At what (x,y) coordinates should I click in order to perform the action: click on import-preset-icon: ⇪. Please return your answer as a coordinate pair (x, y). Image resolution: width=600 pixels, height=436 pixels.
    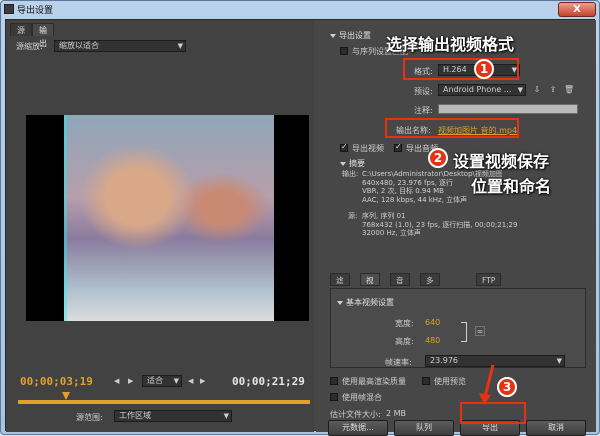
    Looking at the image, I should click on (553, 90).